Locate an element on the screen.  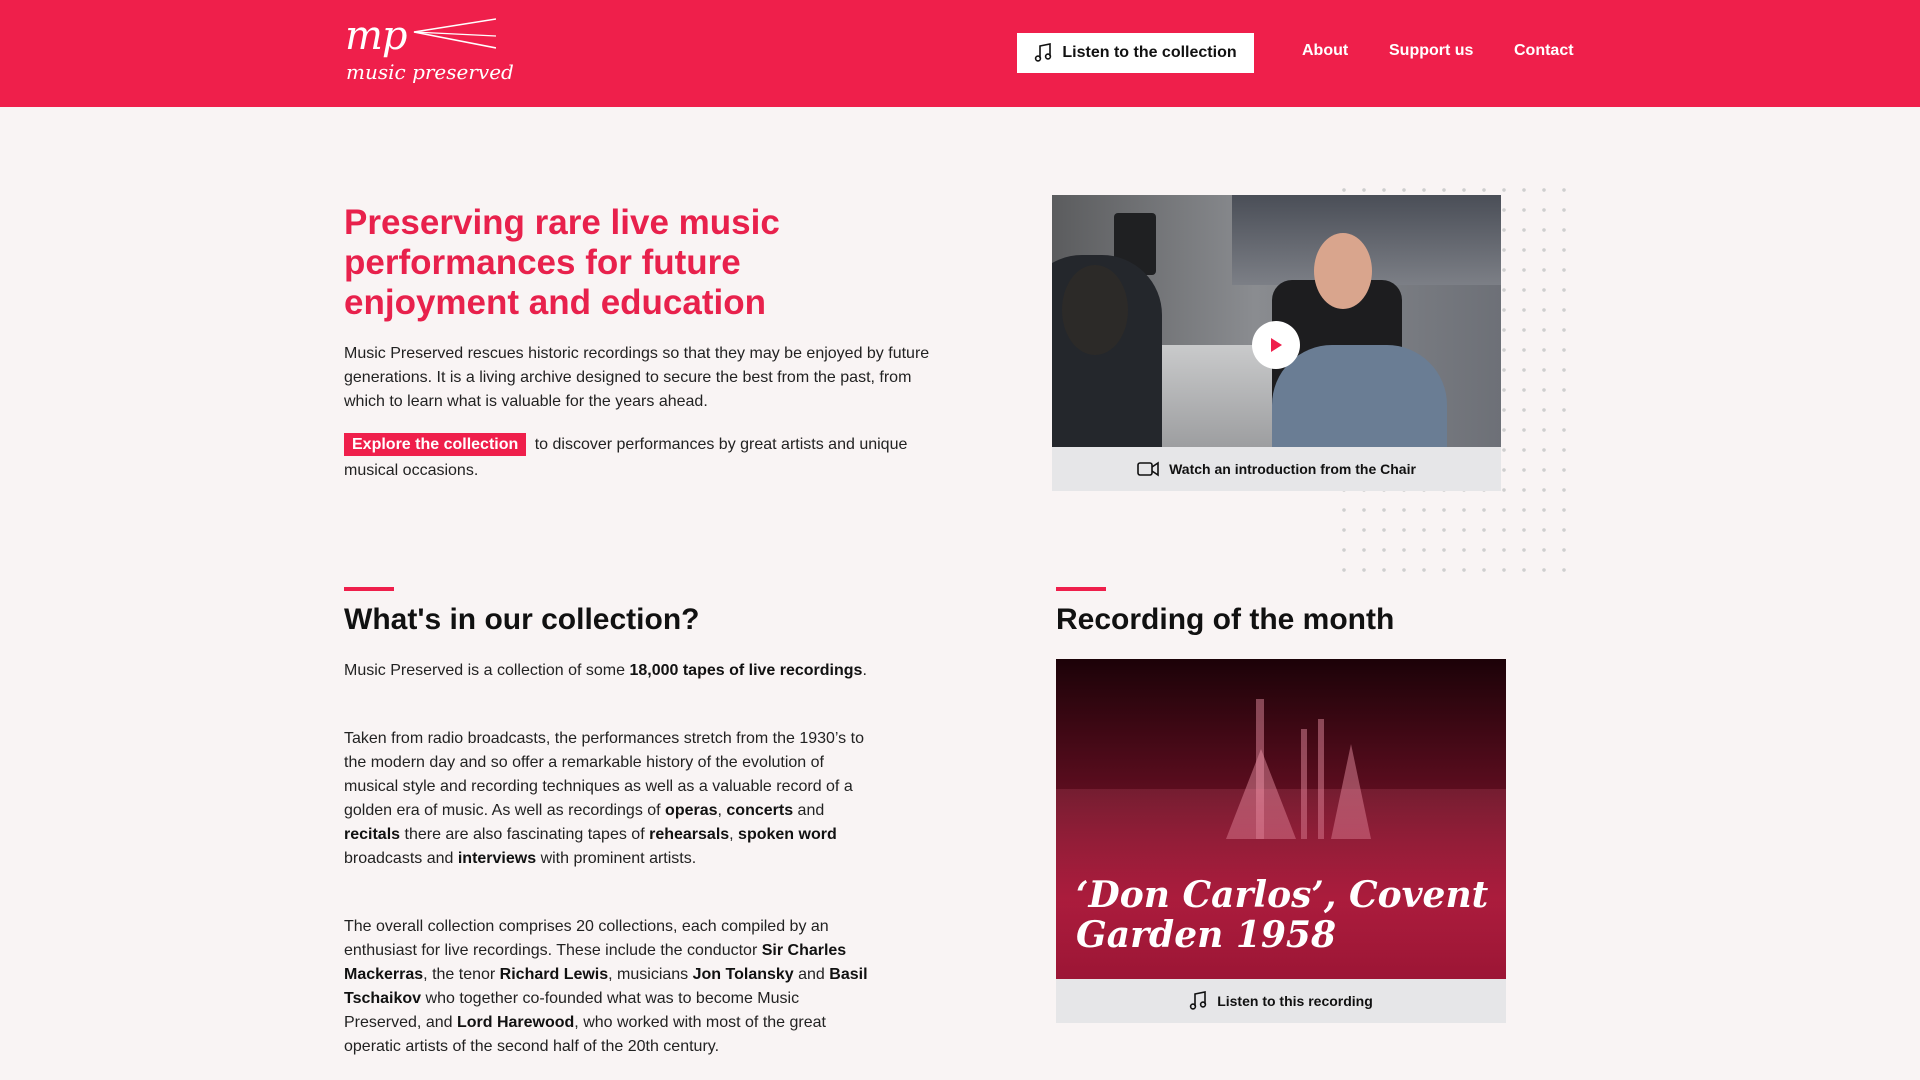
nav-support-link: Support us is located at coordinates (1431, 51).